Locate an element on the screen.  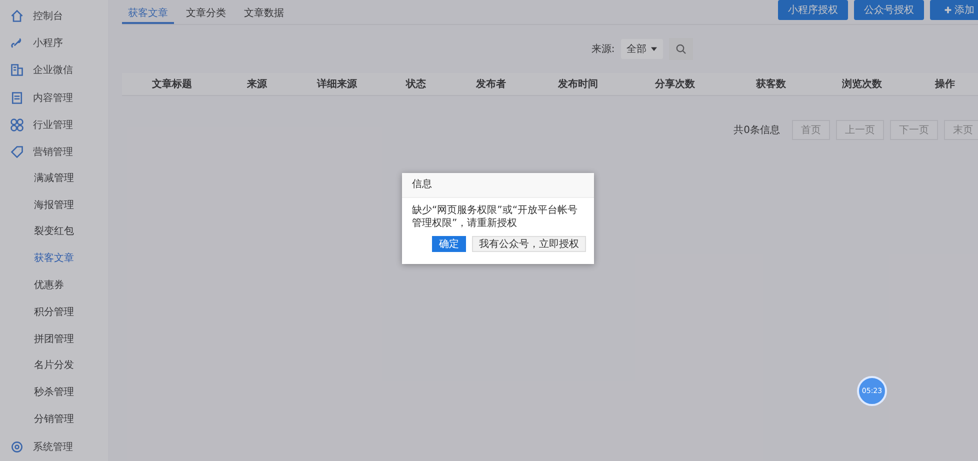
action-button: 小程序授权 is located at coordinates (813, 10).